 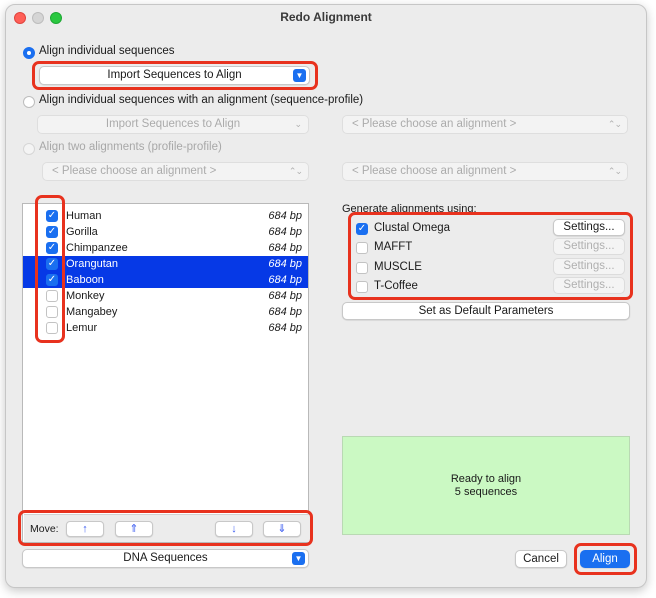 What do you see at coordinates (92, 264) in the screenshot?
I see `sequence-name: Orangutan` at bounding box center [92, 264].